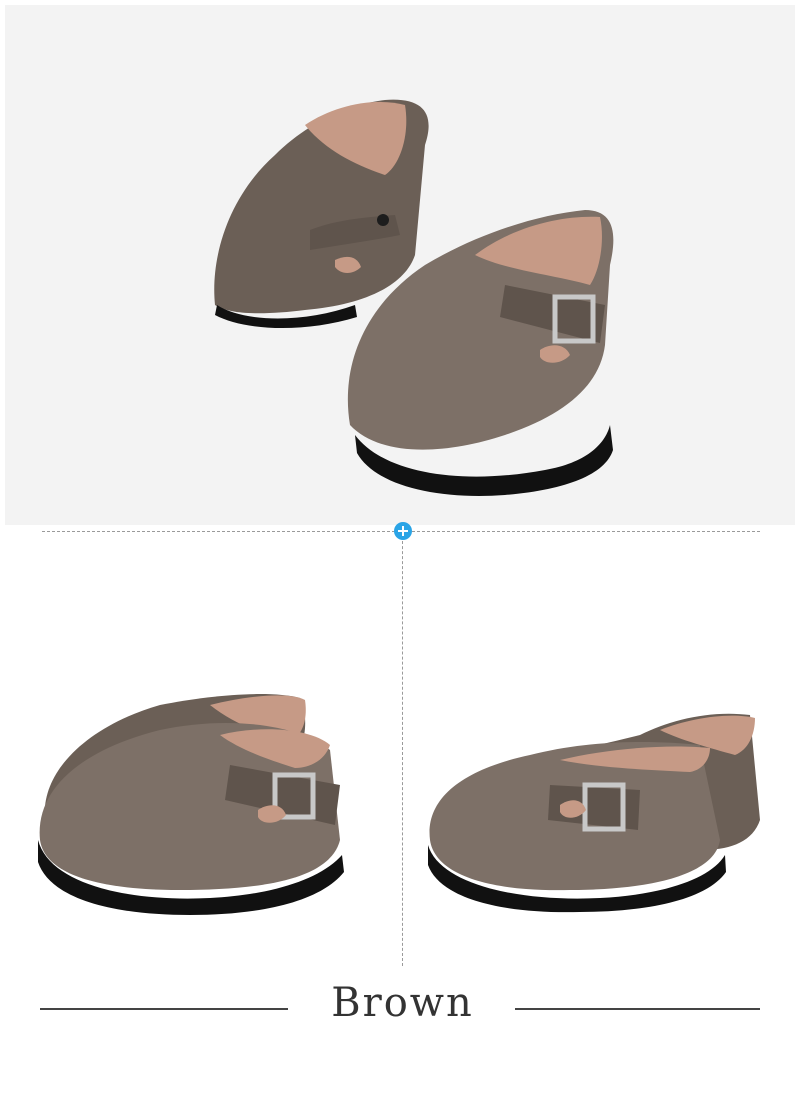 This screenshot has width=800, height=1100. What do you see at coordinates (402, 748) in the screenshot?
I see `vertical-divider` at bounding box center [402, 748].